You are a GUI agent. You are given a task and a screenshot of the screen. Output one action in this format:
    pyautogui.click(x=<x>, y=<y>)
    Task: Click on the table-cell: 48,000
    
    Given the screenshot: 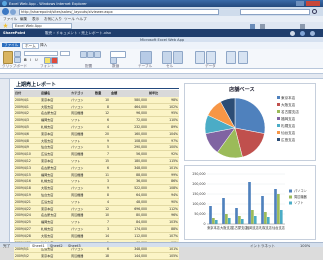 What is the action you would take?
    pyautogui.click(x=129, y=202)
    